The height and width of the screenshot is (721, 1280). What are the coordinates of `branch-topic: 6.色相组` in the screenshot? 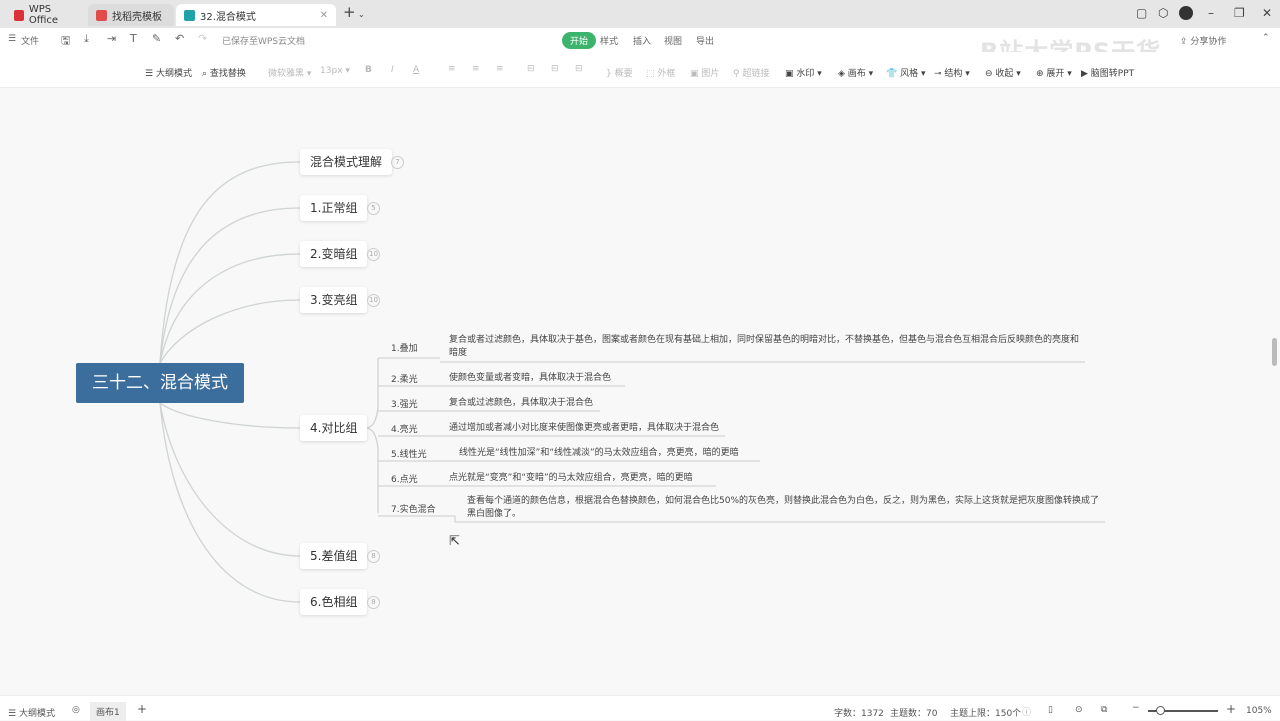 It's located at (334, 602).